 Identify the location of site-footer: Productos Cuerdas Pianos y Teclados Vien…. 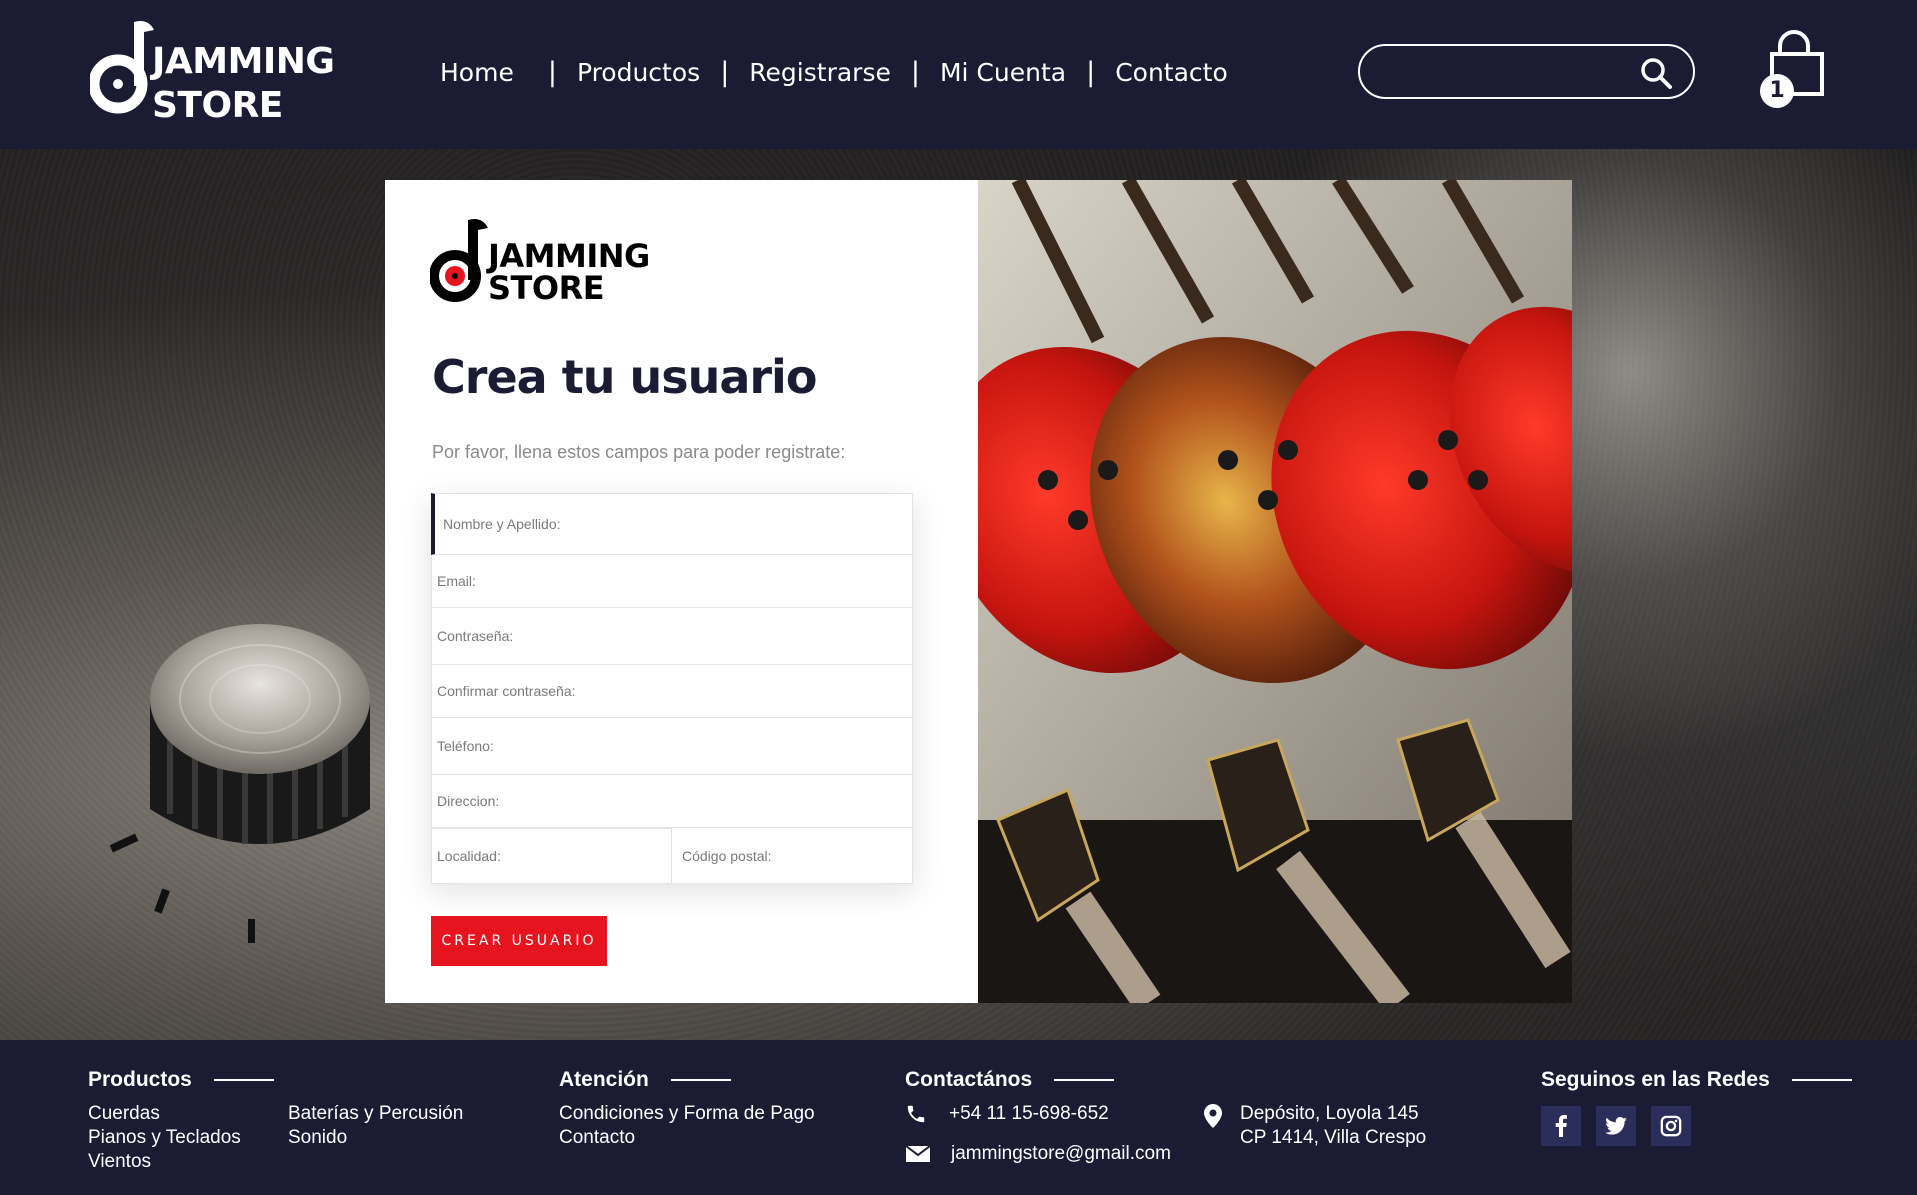
(958, 1117).